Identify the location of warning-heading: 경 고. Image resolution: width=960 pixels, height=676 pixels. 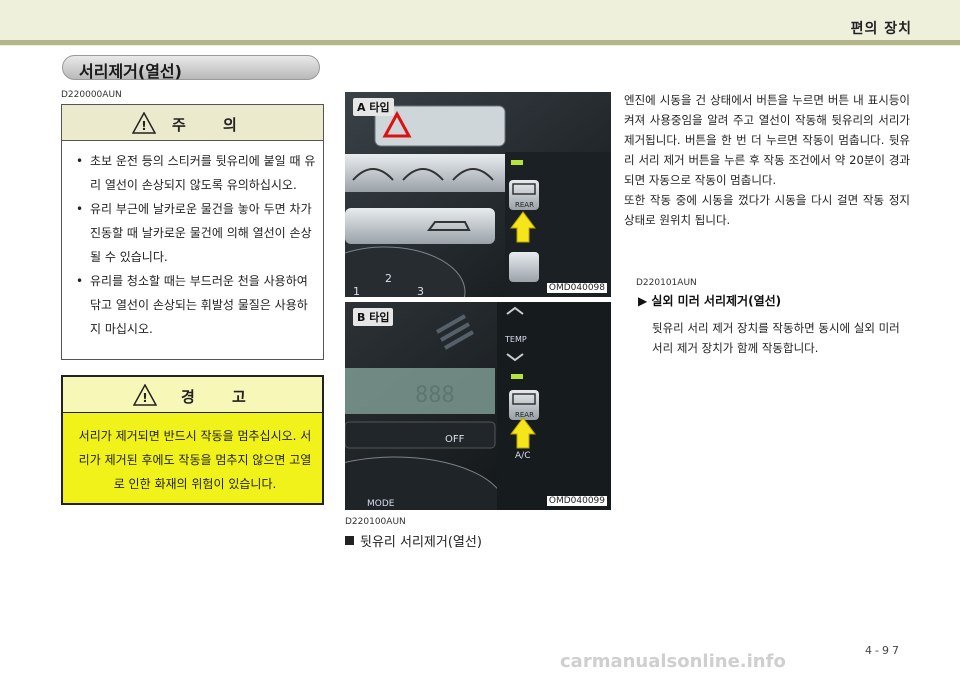
(221, 397).